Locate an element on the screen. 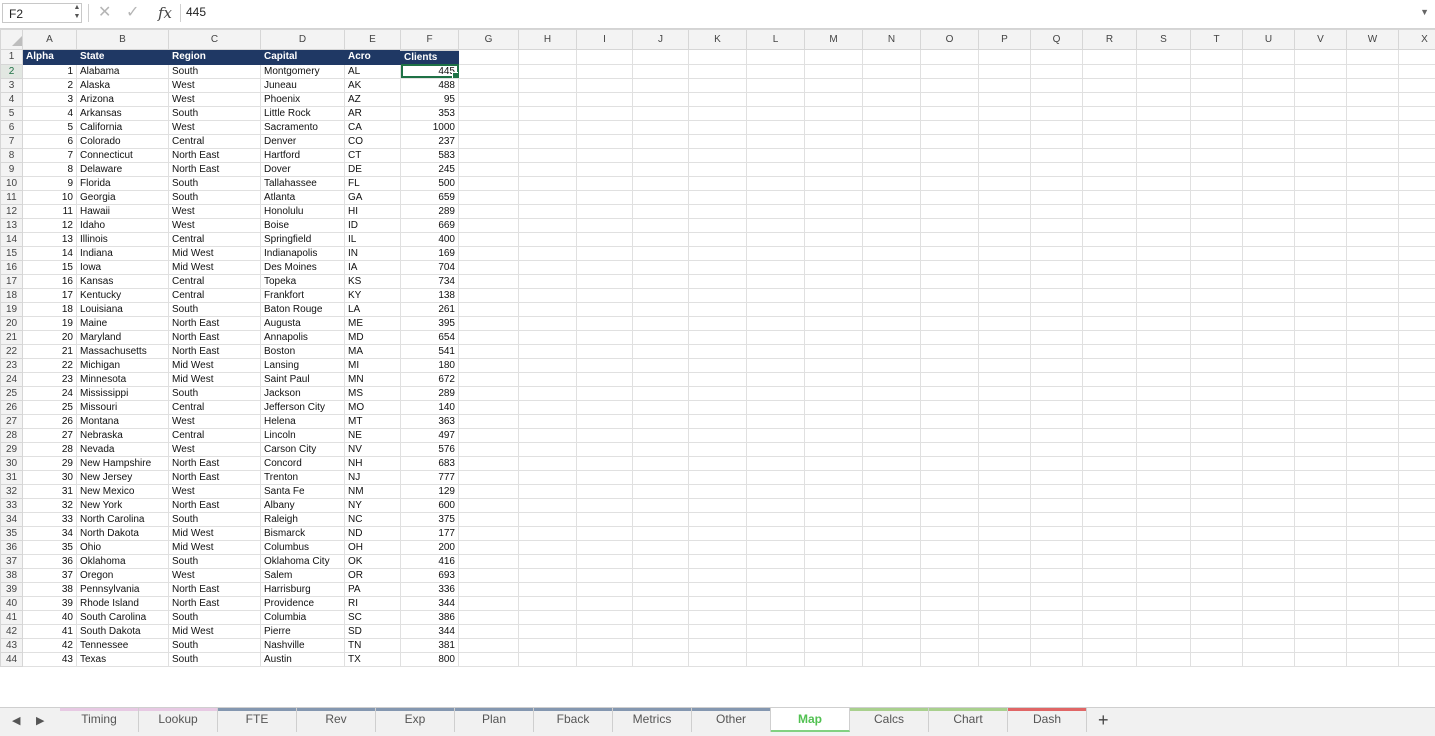 The width and height of the screenshot is (1435, 736). row-header-36: 36 is located at coordinates (12, 547).